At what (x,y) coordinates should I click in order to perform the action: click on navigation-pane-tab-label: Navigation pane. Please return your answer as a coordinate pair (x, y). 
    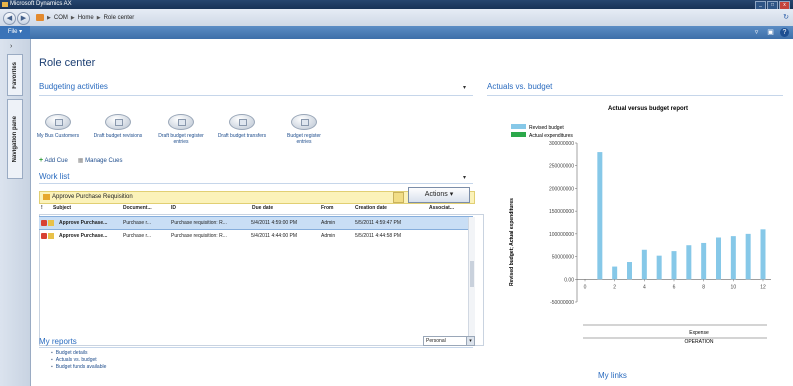
    Looking at the image, I should click on (15, 139).